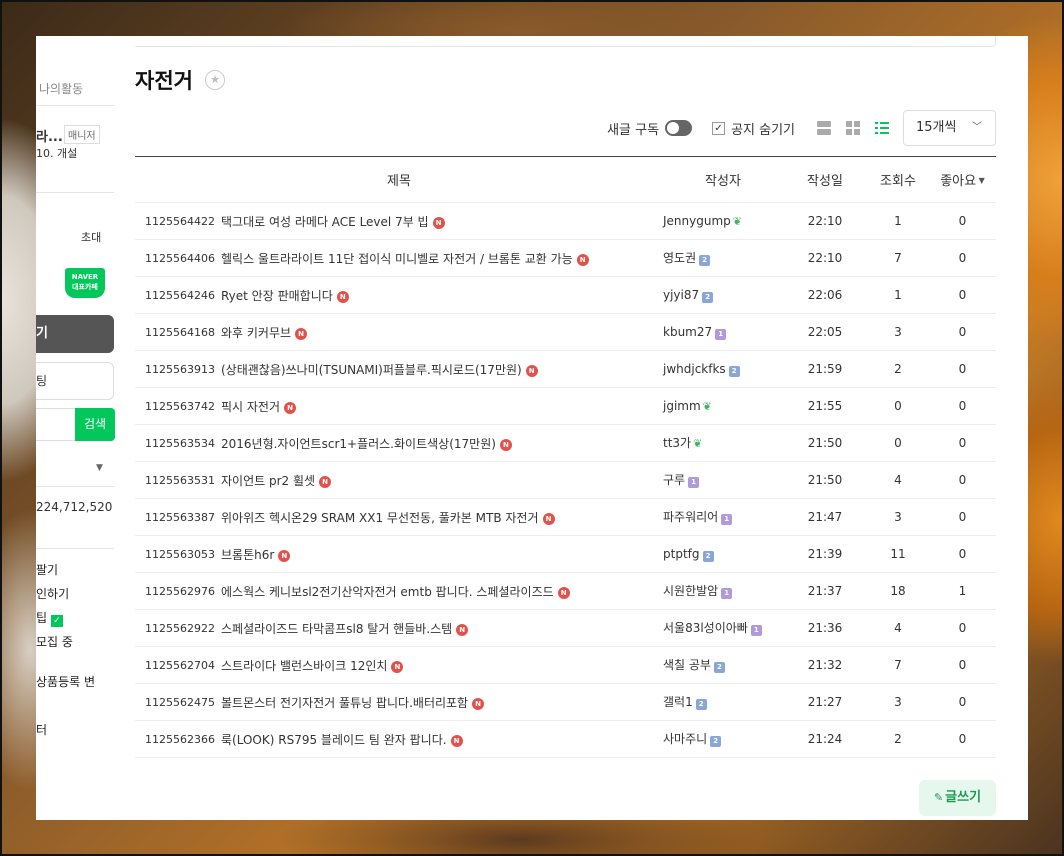 This screenshot has height=856, width=1064. Describe the element at coordinates (723, 295) in the screenshot. I see `post-author-cell: yjyi87 2` at that location.